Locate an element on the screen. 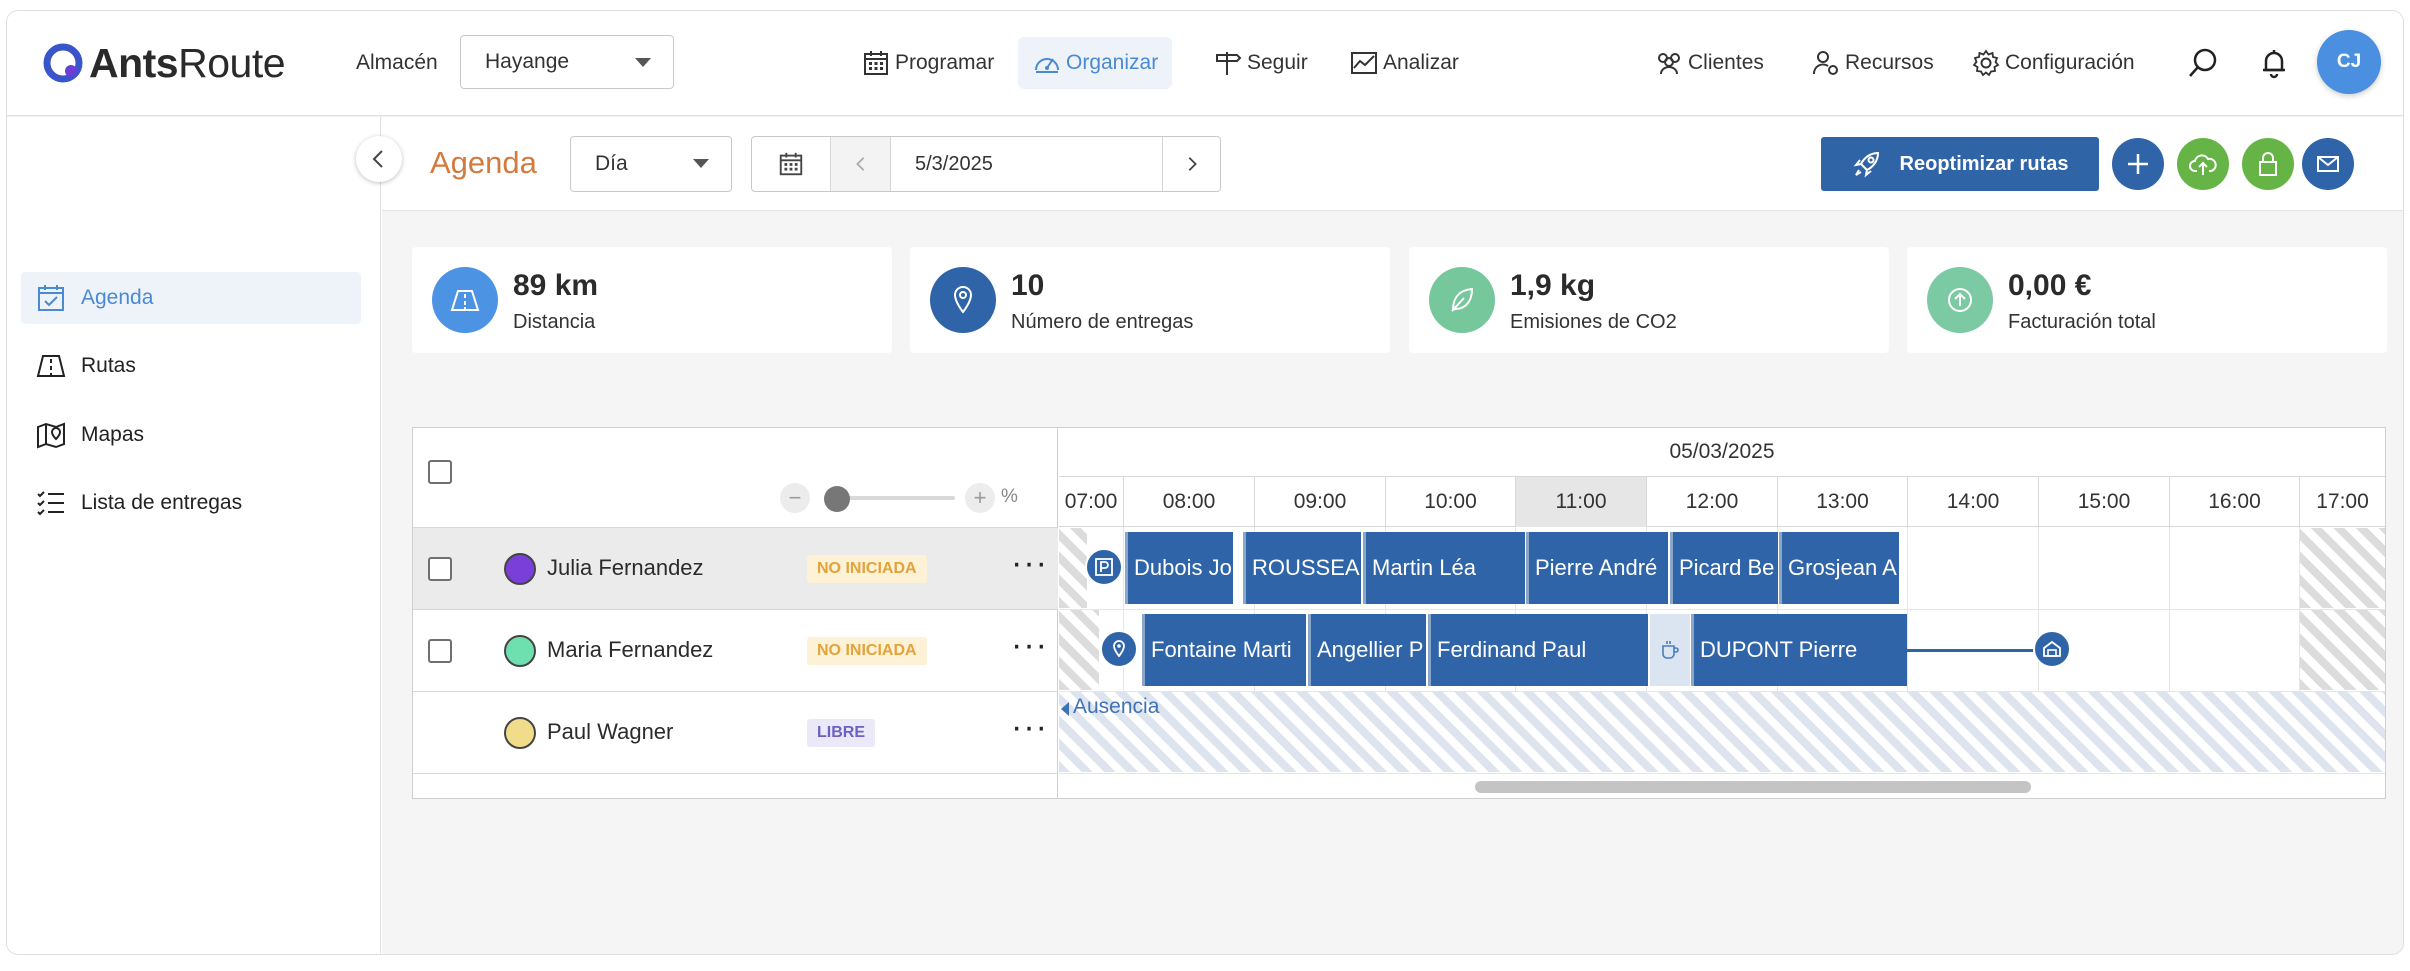  kpi-billing-label: Facturación total is located at coordinates (2082, 322).